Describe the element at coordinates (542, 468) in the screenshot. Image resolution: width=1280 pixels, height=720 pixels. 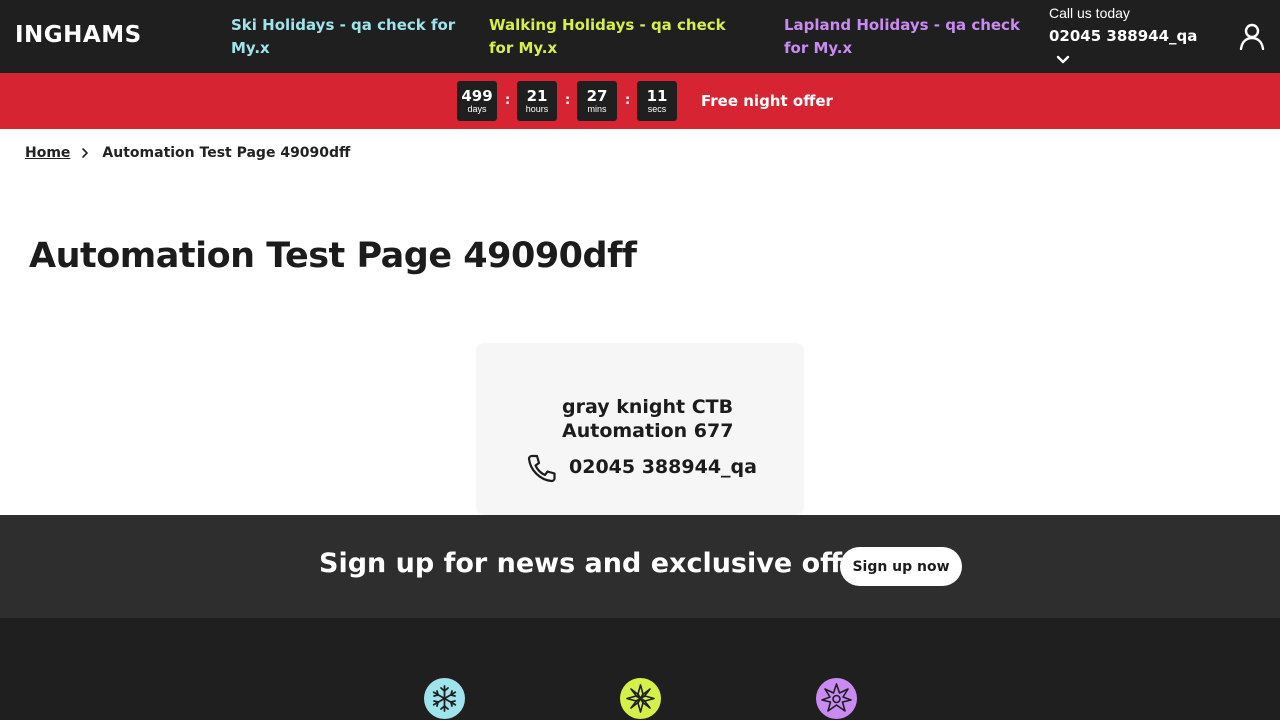
I see `phone-icon` at that location.